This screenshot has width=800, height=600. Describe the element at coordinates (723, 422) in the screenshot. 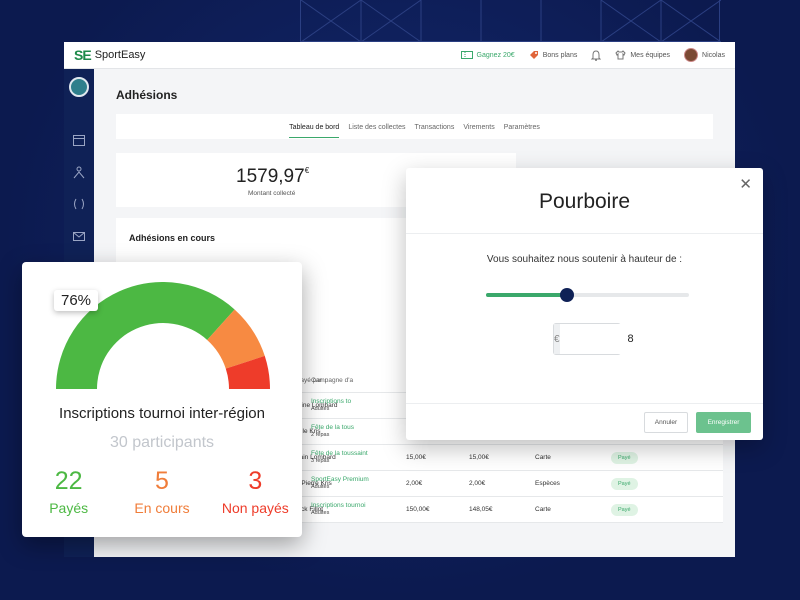

I see `save-button: Enregistrer` at that location.